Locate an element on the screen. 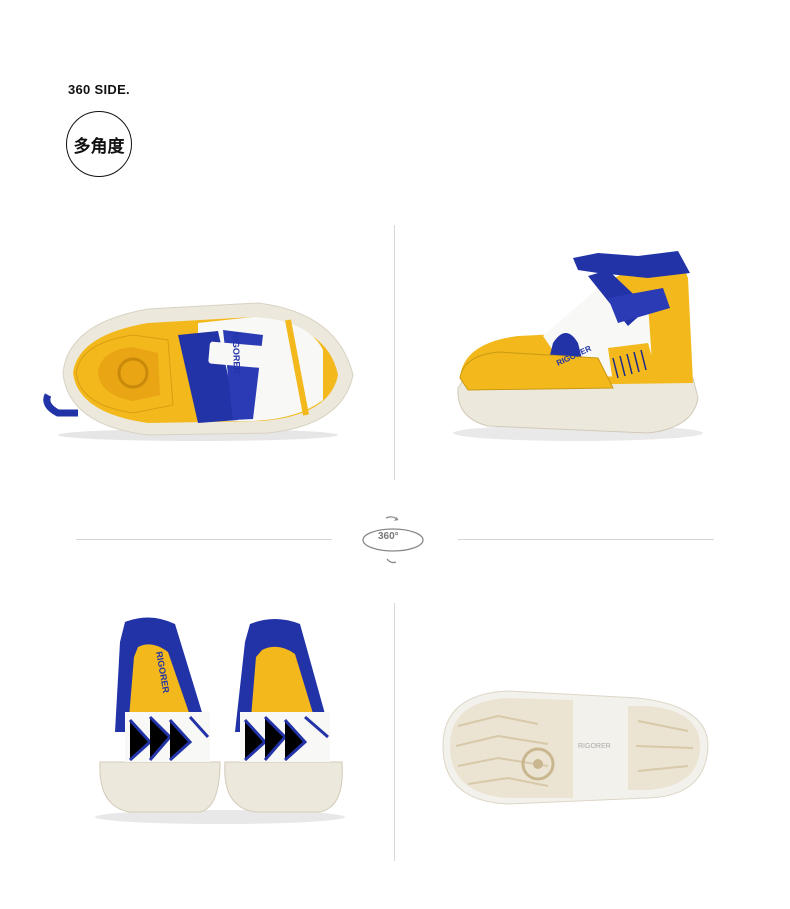  shoe-sole-view: RIGORER is located at coordinates (575, 748).